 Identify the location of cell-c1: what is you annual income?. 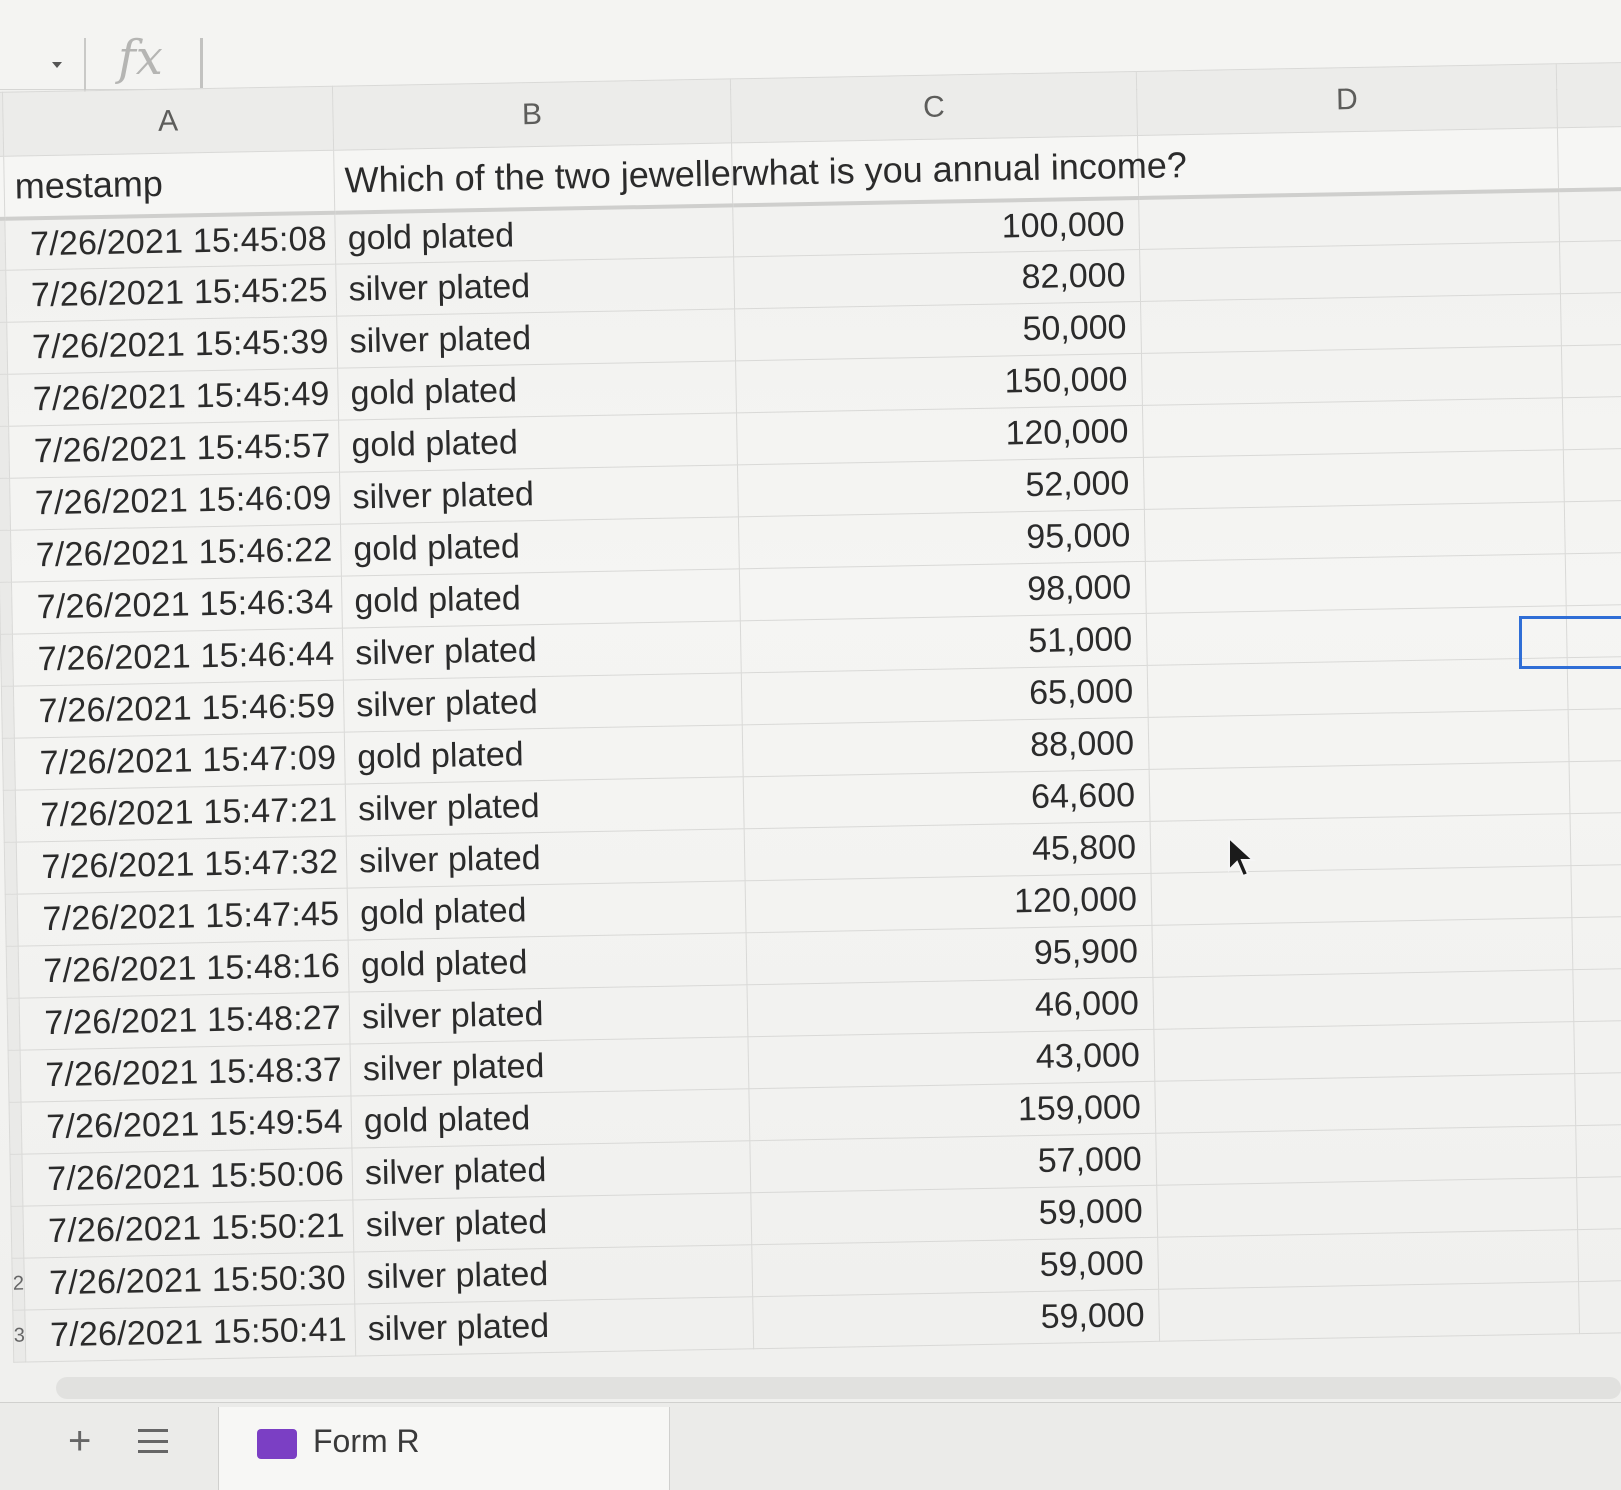
(959, 170).